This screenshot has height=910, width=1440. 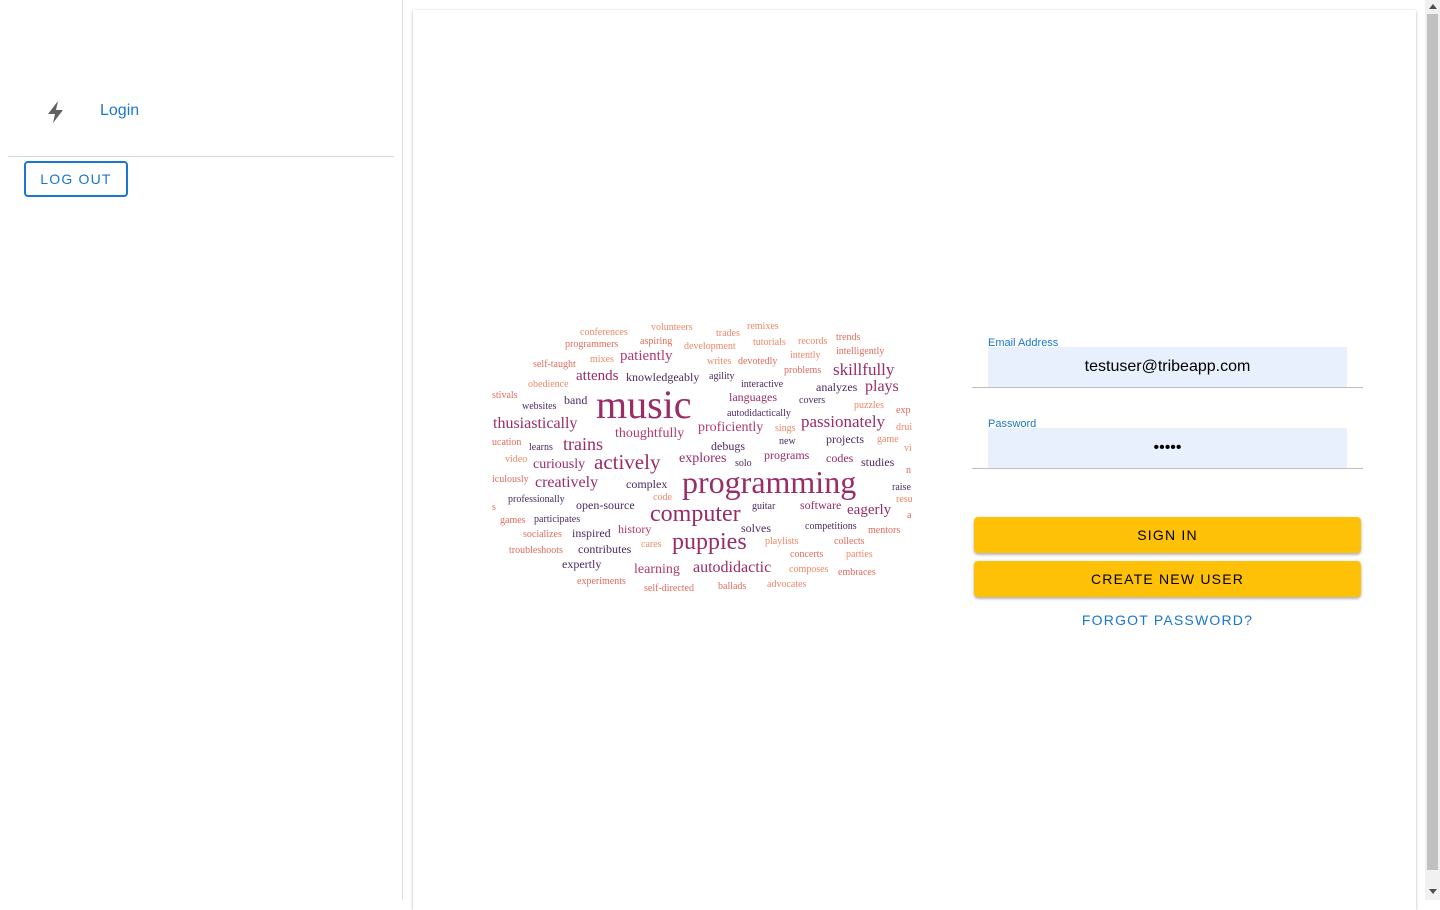 What do you see at coordinates (646, 356) in the screenshot?
I see `word-cloud-word: patiently` at bounding box center [646, 356].